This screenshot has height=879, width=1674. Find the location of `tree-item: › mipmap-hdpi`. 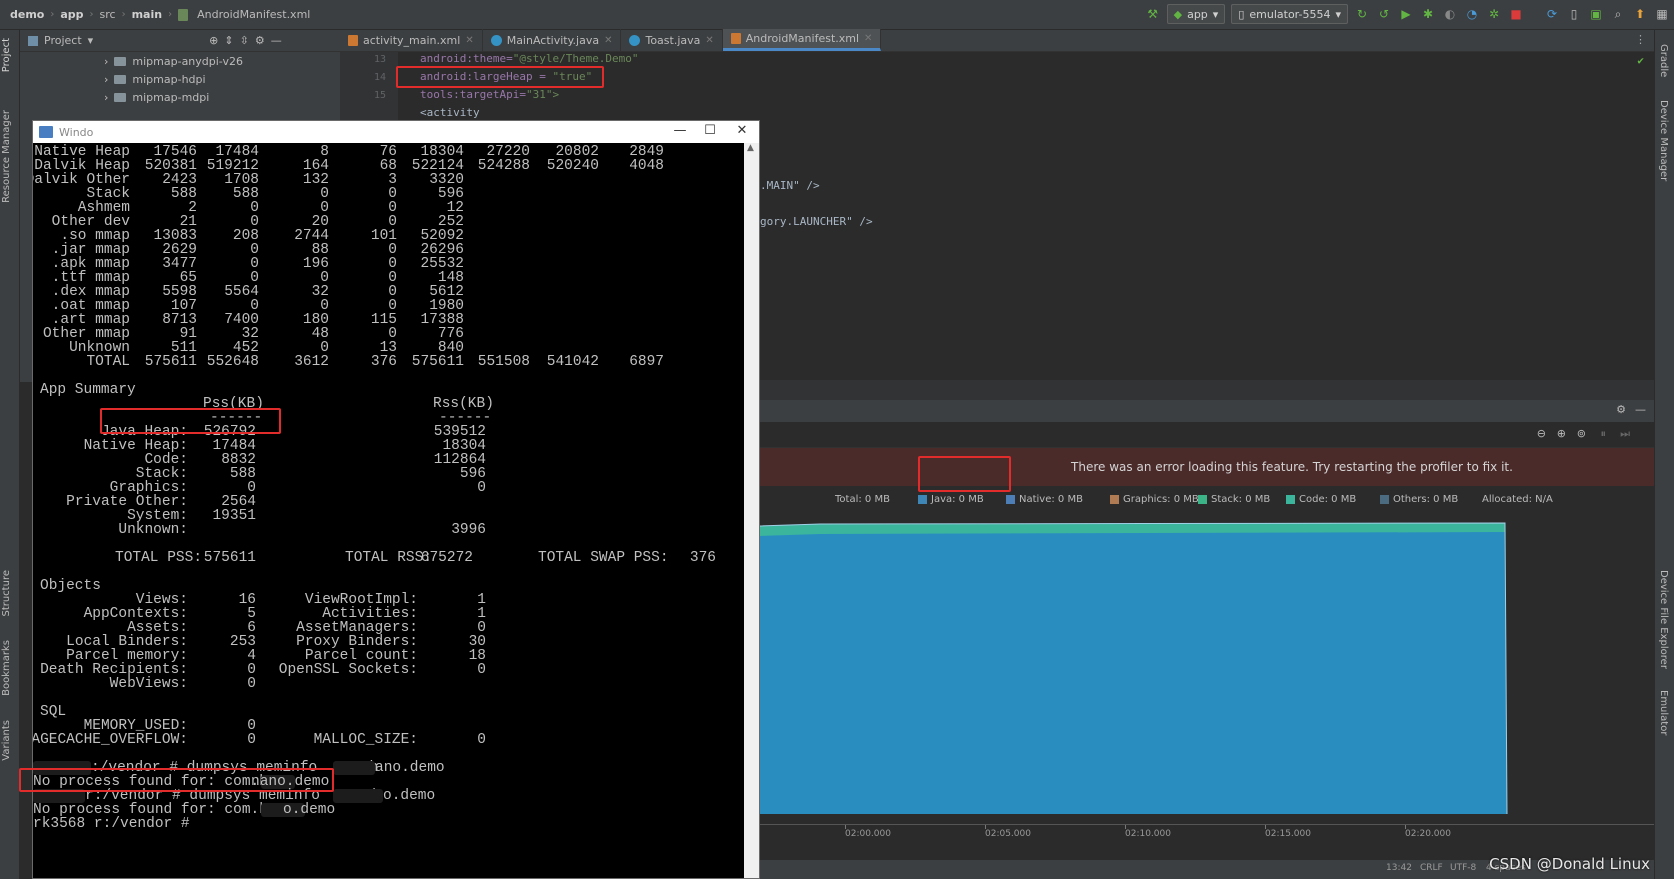

tree-item: › mipmap-hdpi is located at coordinates (180, 79).